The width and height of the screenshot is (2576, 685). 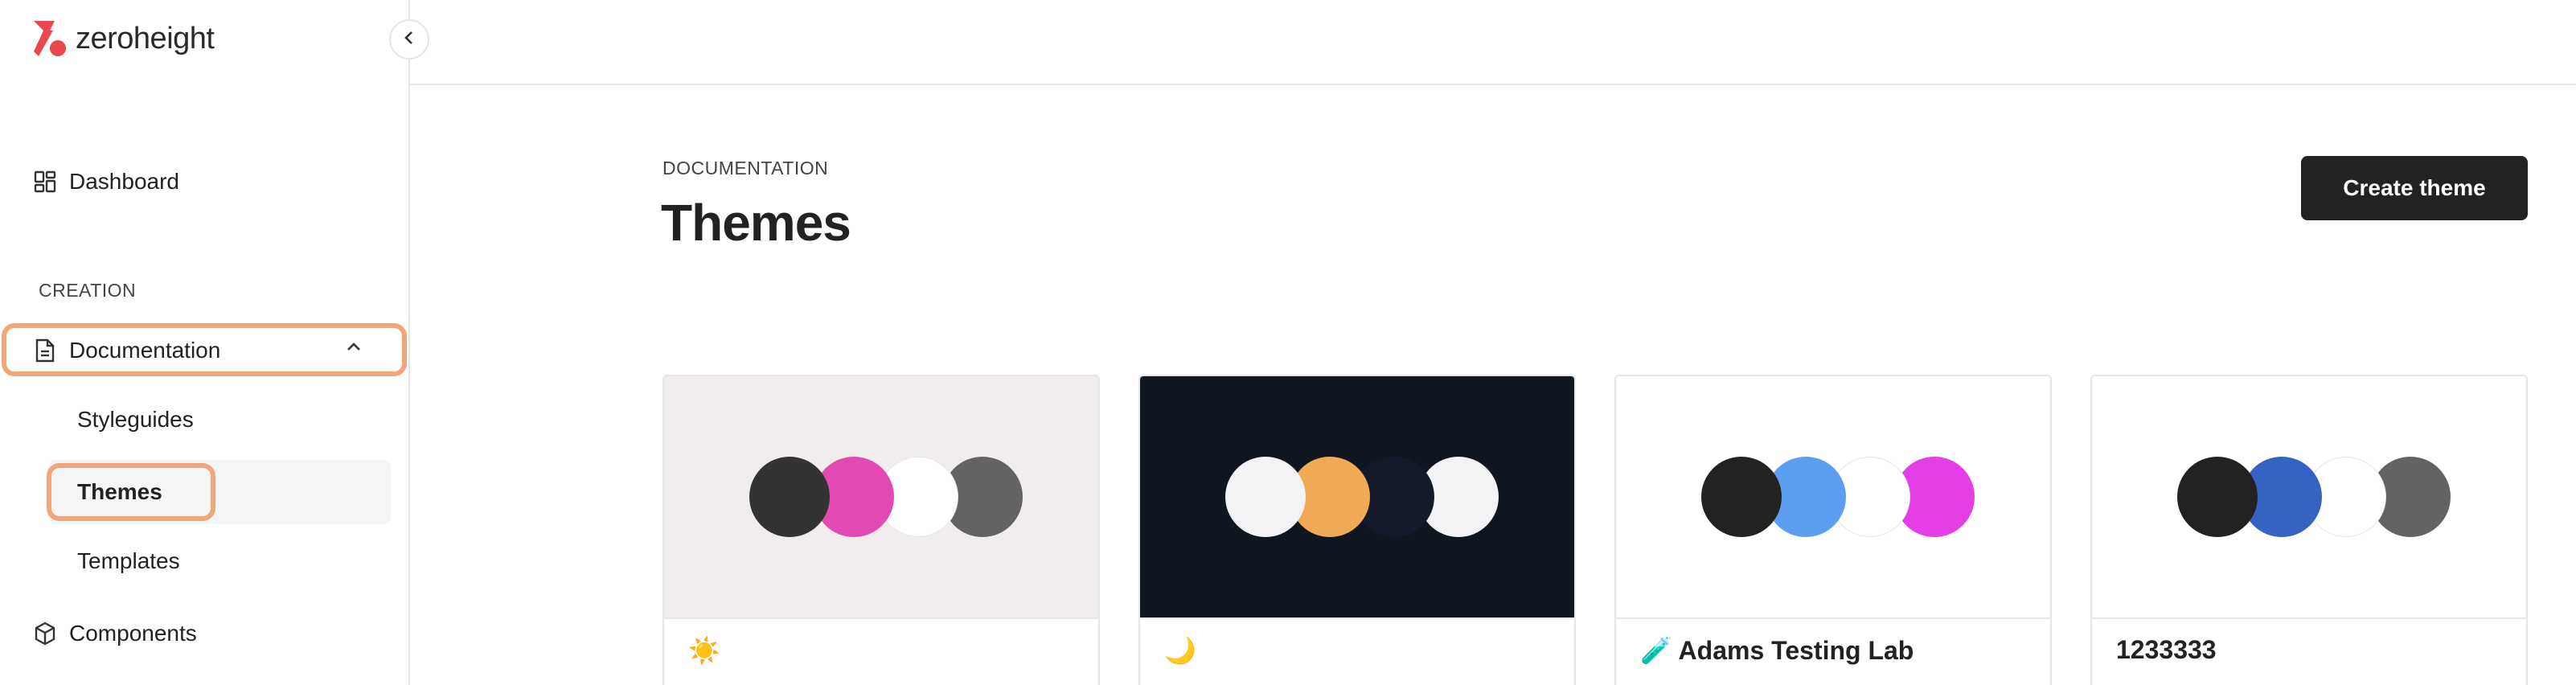 I want to click on sidebar-subitem-templates: Templates, so click(x=128, y=561).